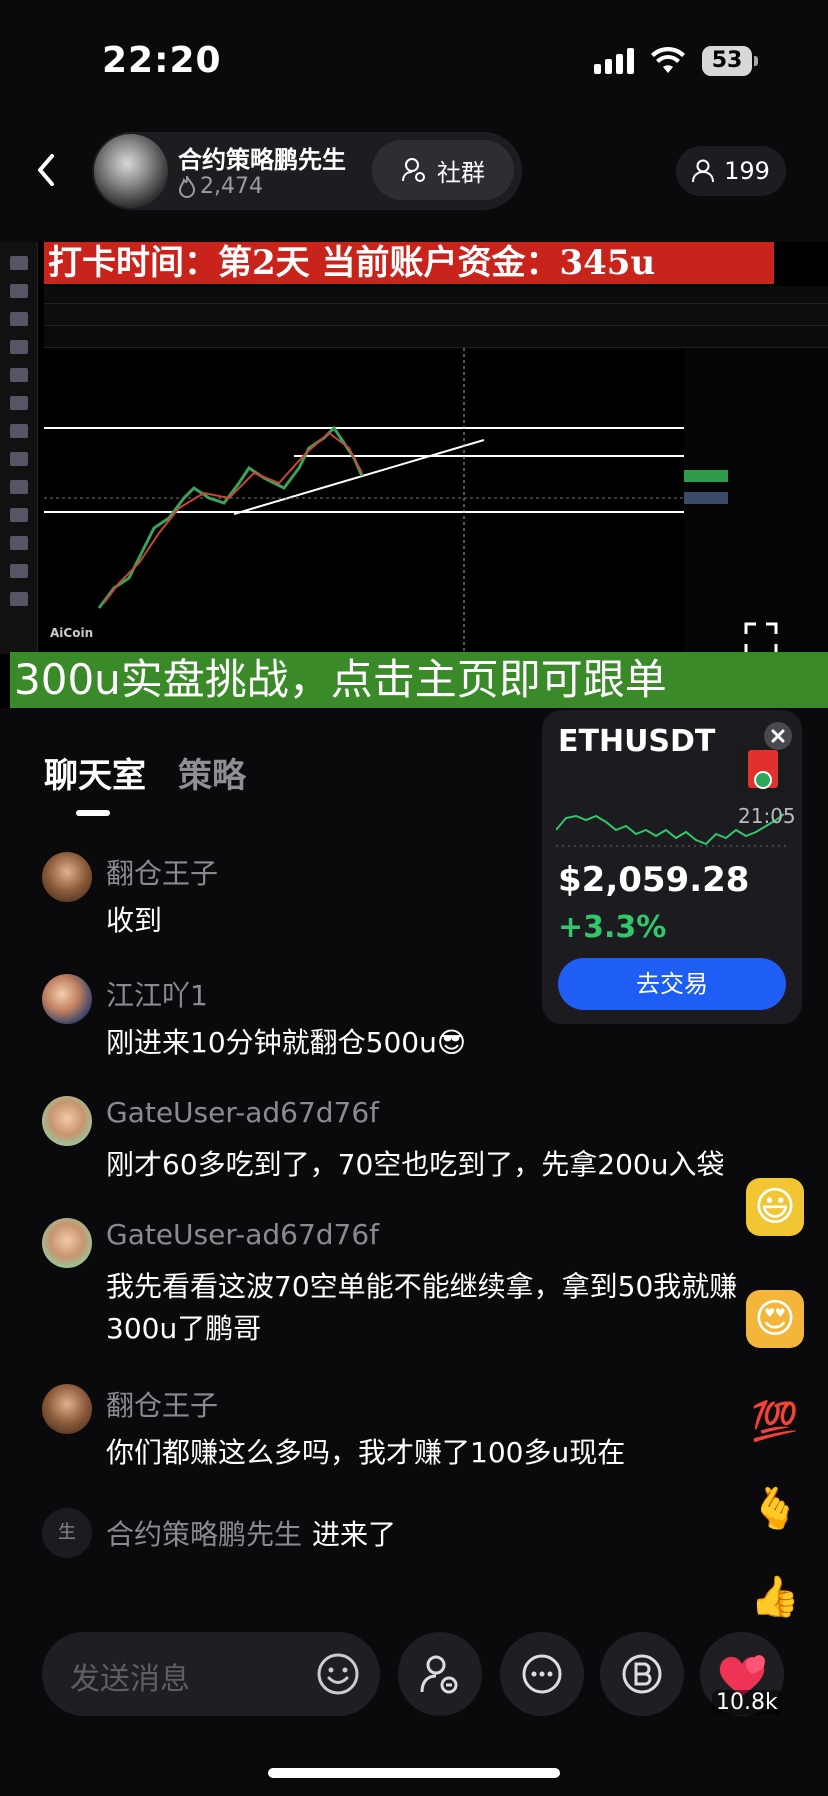 This screenshot has width=828, height=1796. Describe the element at coordinates (131, 171) in the screenshot. I see `host-avatar` at that location.